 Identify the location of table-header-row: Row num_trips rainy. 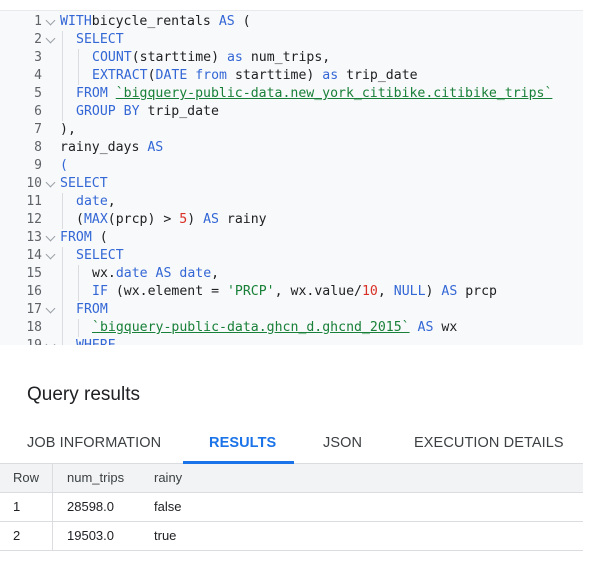
(291, 478).